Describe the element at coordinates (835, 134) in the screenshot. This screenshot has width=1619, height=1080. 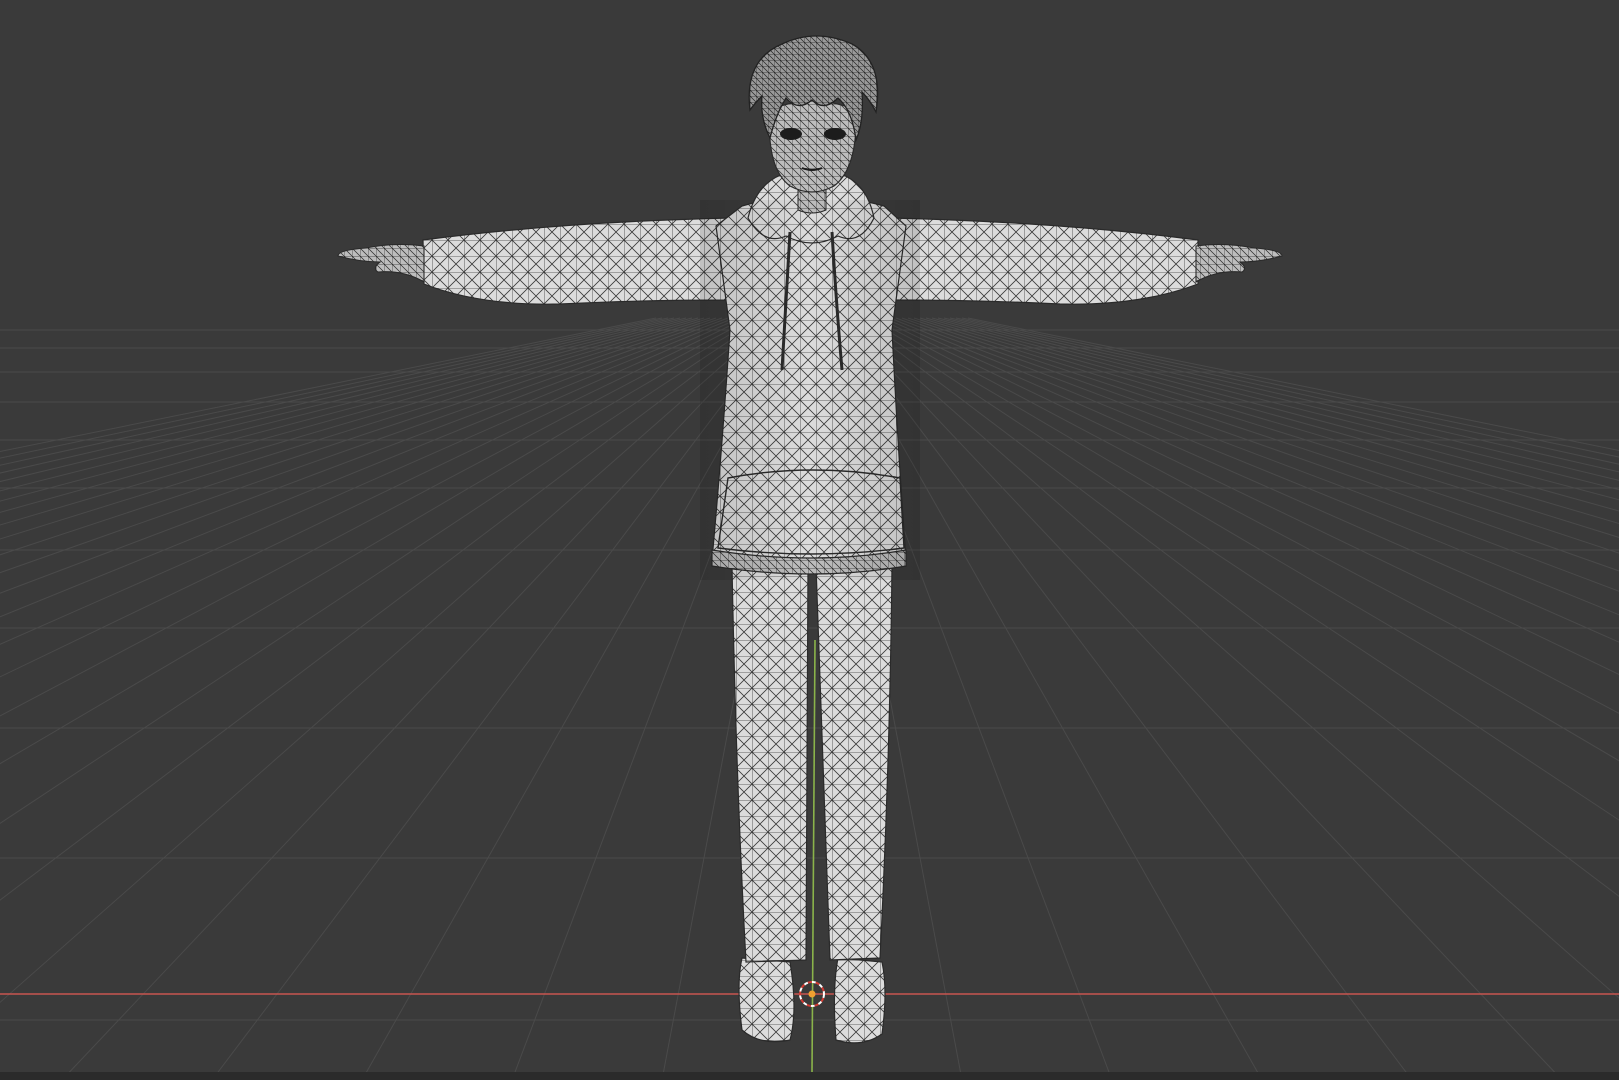
I see `right-eye` at that location.